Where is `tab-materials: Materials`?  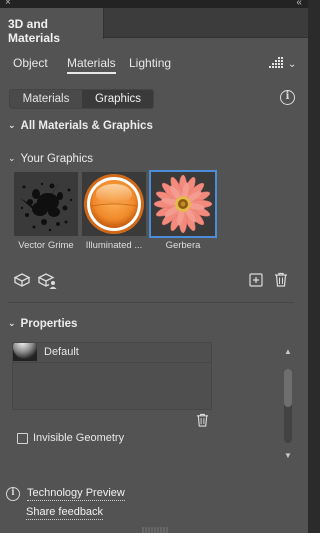
tab-materials: Materials is located at coordinates (91, 65).